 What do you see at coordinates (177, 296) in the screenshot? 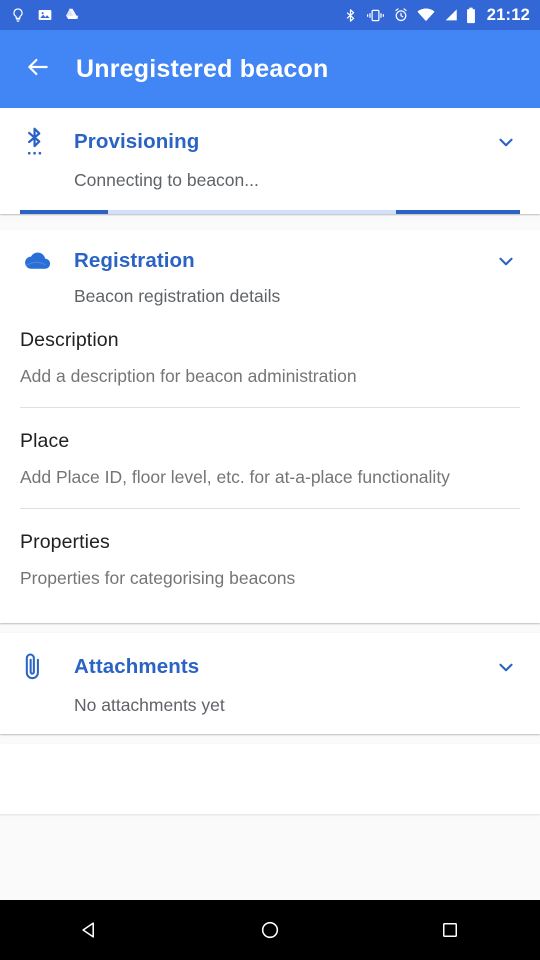
I see `registration-subtitle: Beacon registration details` at bounding box center [177, 296].